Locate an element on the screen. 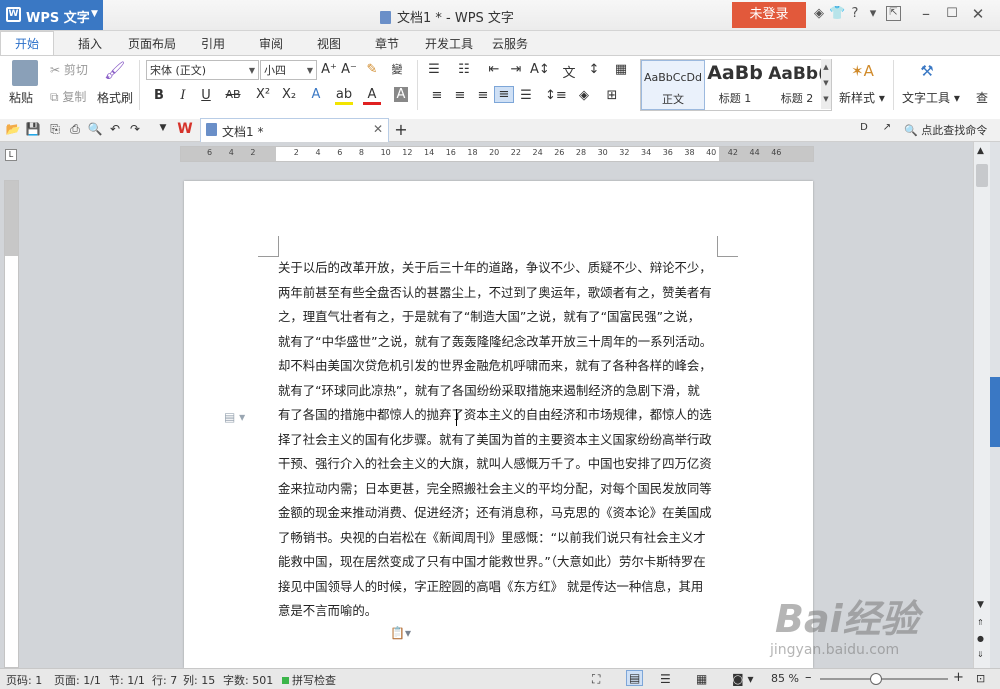 The width and height of the screenshot is (1000, 689). document-line: 意是不言而喻的。 is located at coordinates (499, 611).